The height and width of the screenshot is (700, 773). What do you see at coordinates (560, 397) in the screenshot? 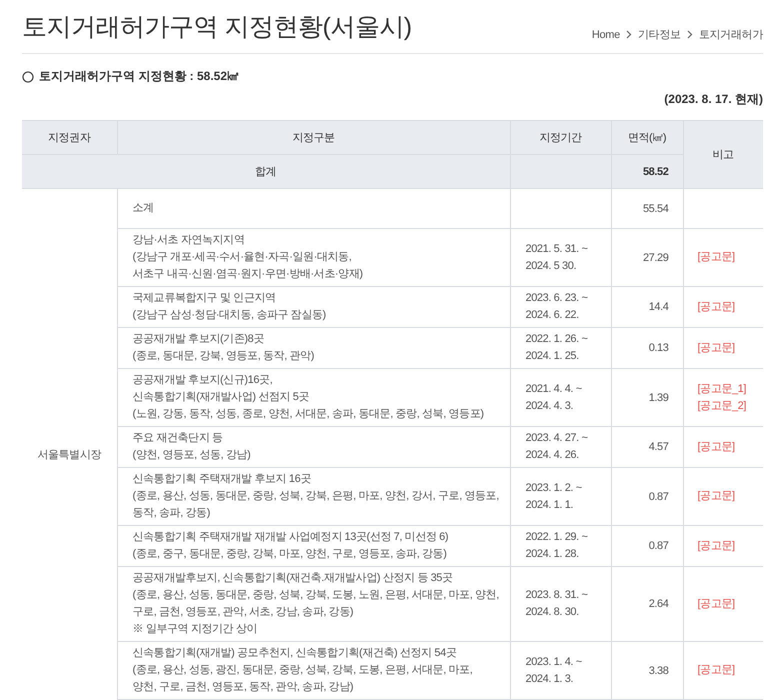
I see `table-cell: 2021. 4. 4. ~ 2024. 4. 3.` at bounding box center [560, 397].